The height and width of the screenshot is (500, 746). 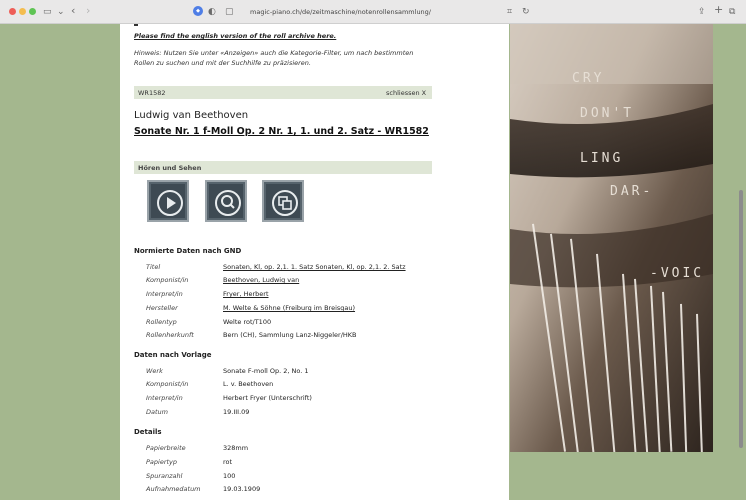 What do you see at coordinates (266, 371) in the screenshot?
I see `vorlage-value-work: Sonate F-moll Op. 2, No. 1` at bounding box center [266, 371].